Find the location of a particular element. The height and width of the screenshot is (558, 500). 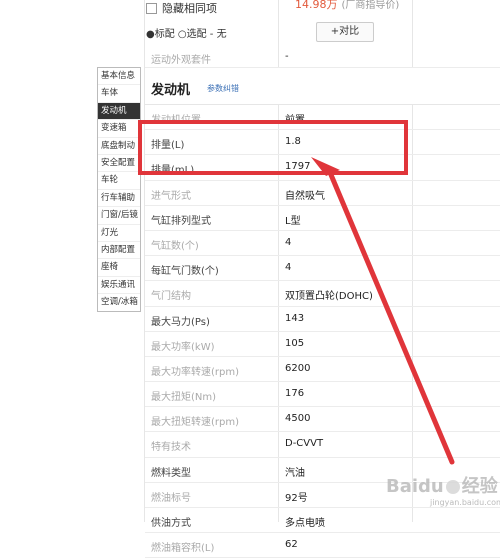

table-row: 燃油箱容积(L) 62 is located at coordinates (322, 545).